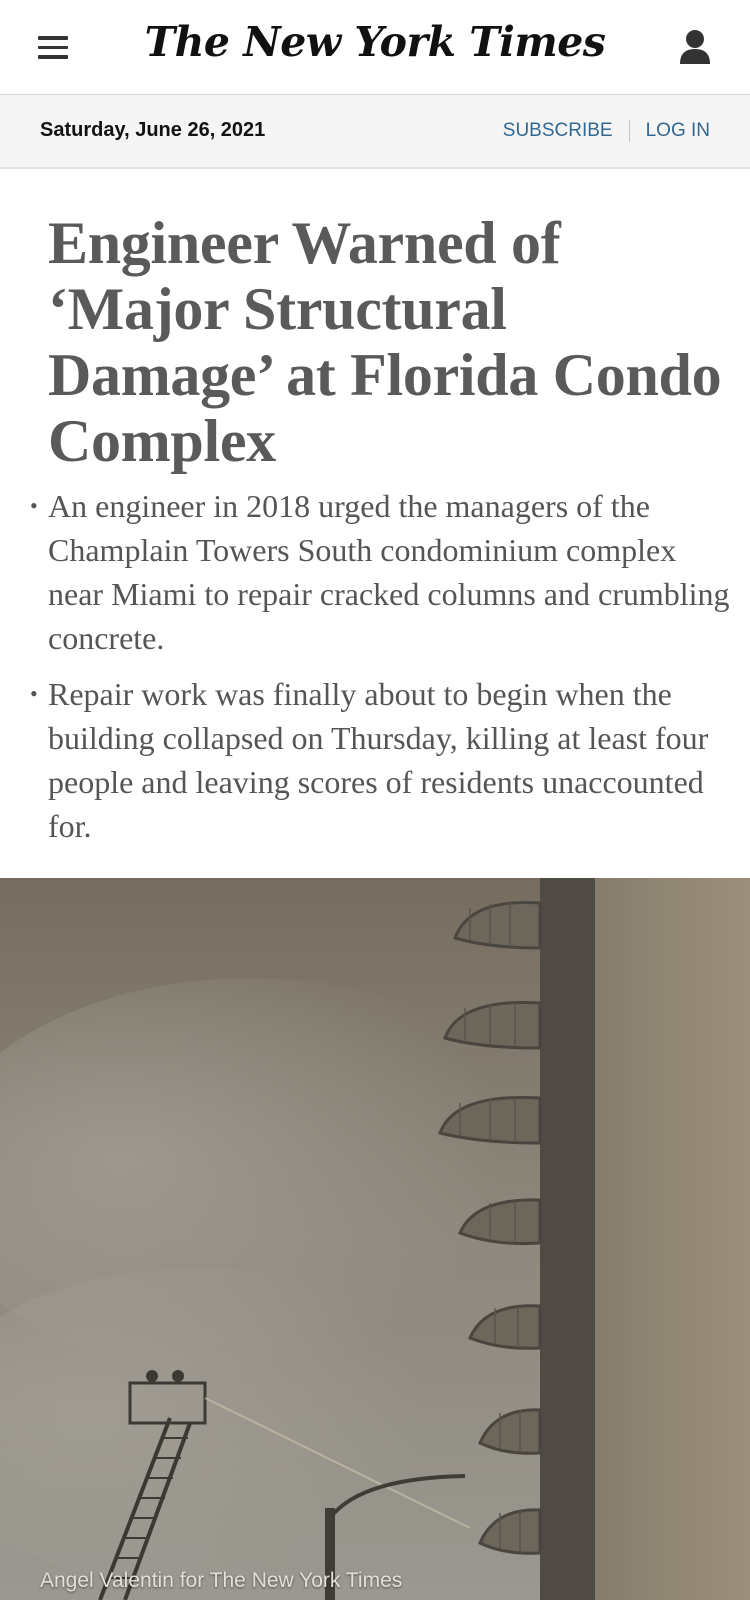  What do you see at coordinates (153, 130) in the screenshot?
I see `current-date: Saturday, June 26, 2021` at bounding box center [153, 130].